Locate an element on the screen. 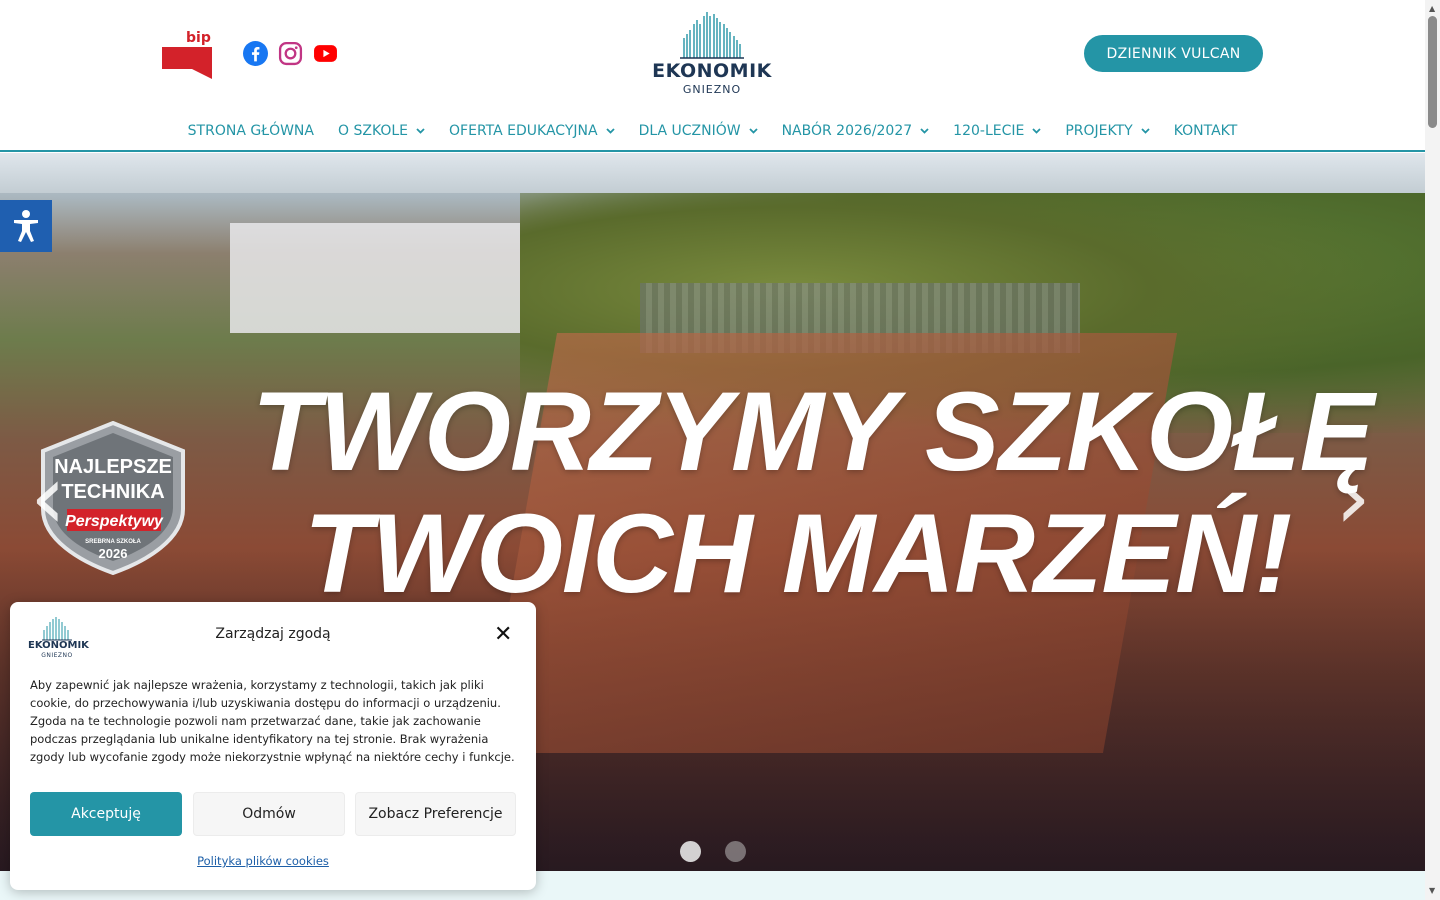 The height and width of the screenshot is (900, 1440). scroll-up-icon: ▲ is located at coordinates (1432, 8).